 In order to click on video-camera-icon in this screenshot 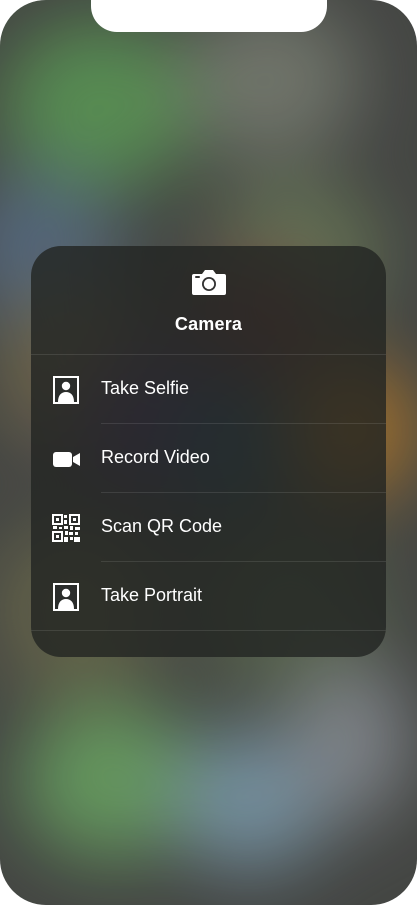, I will do `click(66, 459)`.